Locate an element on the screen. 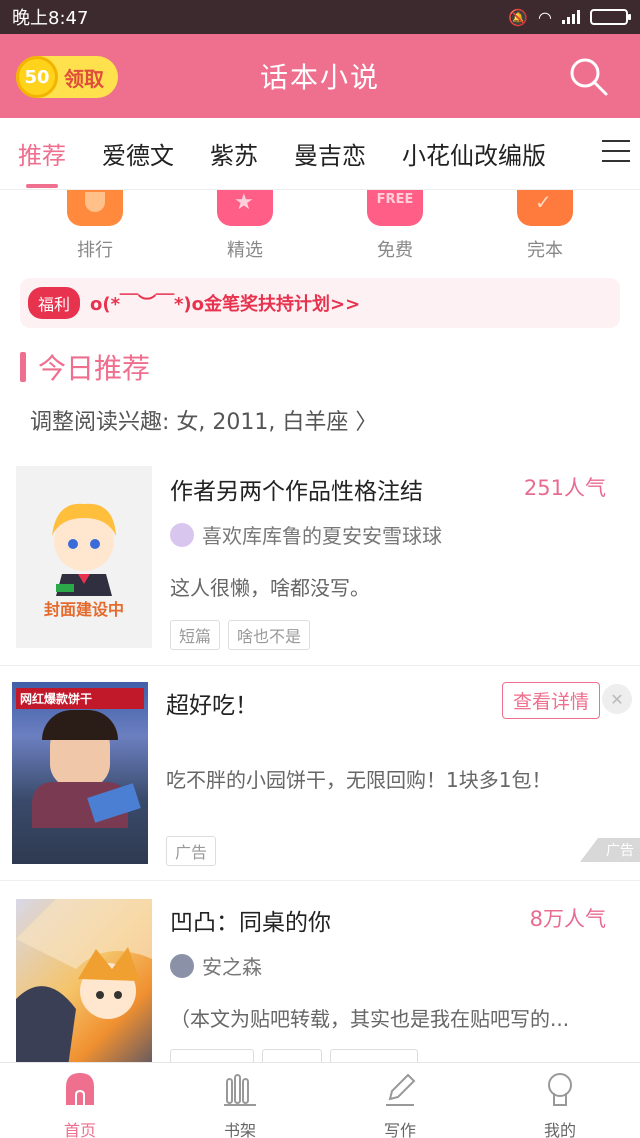 This screenshot has width=640, height=1138. bottom-nav: 首页 书架 写作 我的 is located at coordinates (320, 1100).